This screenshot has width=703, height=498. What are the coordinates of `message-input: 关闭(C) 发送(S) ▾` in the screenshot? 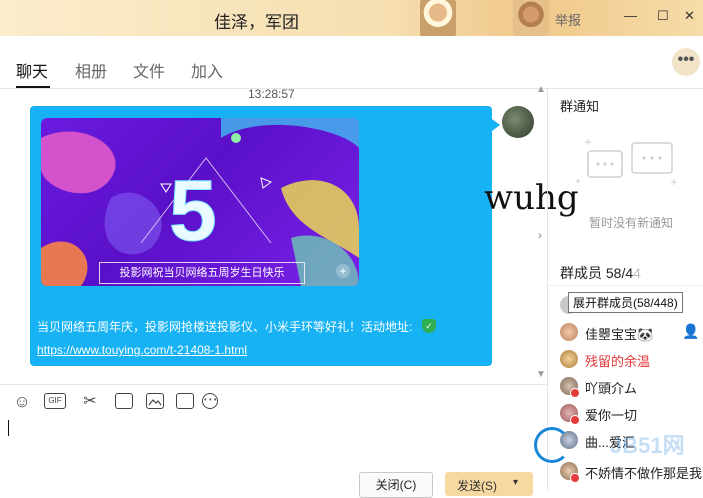 It's located at (273, 459).